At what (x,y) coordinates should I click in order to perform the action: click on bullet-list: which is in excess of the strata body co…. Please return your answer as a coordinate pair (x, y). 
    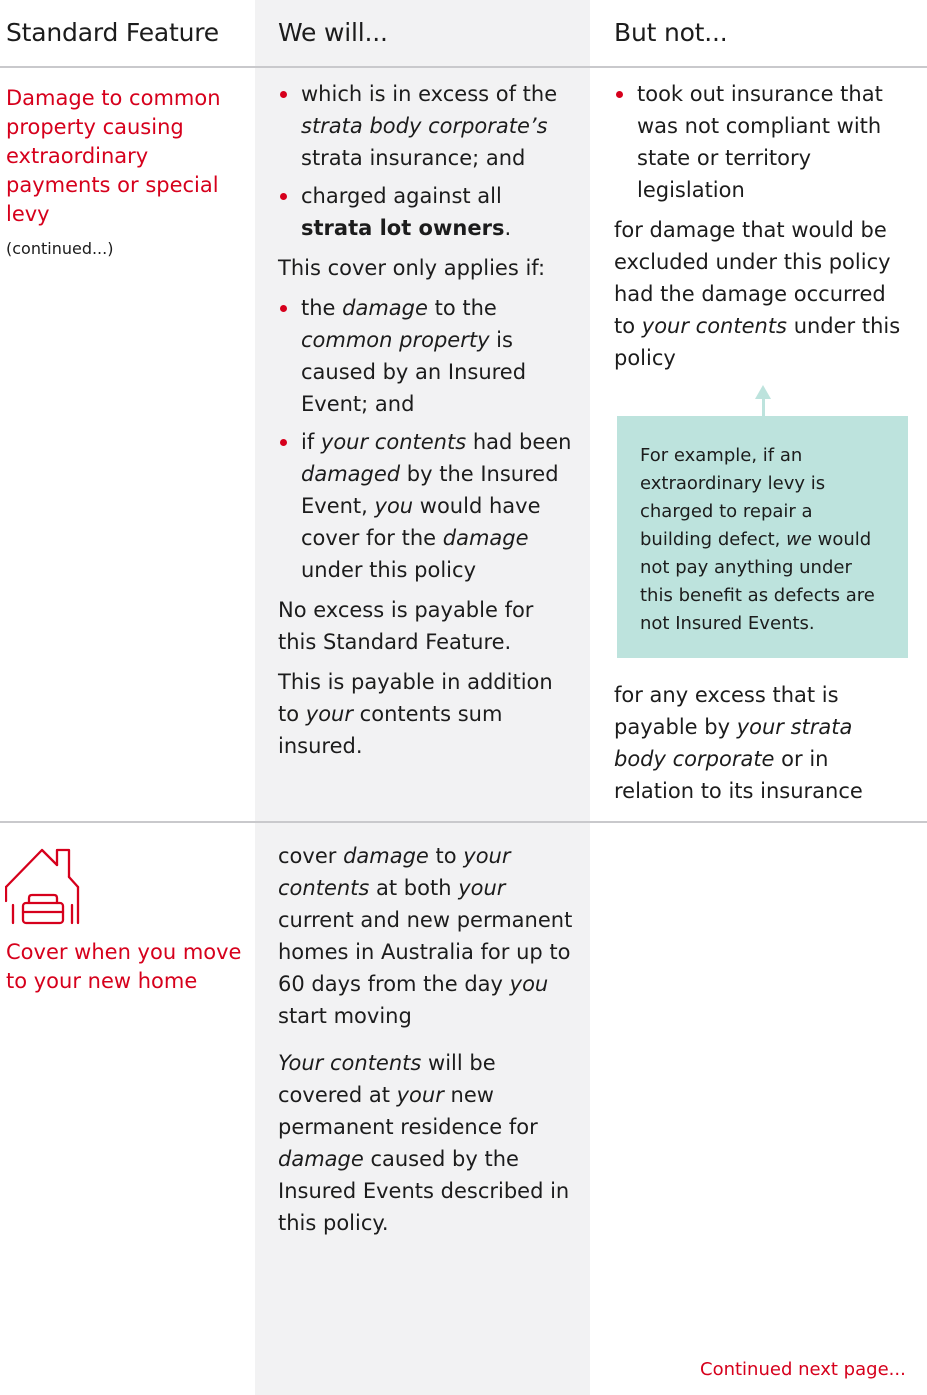
    Looking at the image, I should click on (425, 161).